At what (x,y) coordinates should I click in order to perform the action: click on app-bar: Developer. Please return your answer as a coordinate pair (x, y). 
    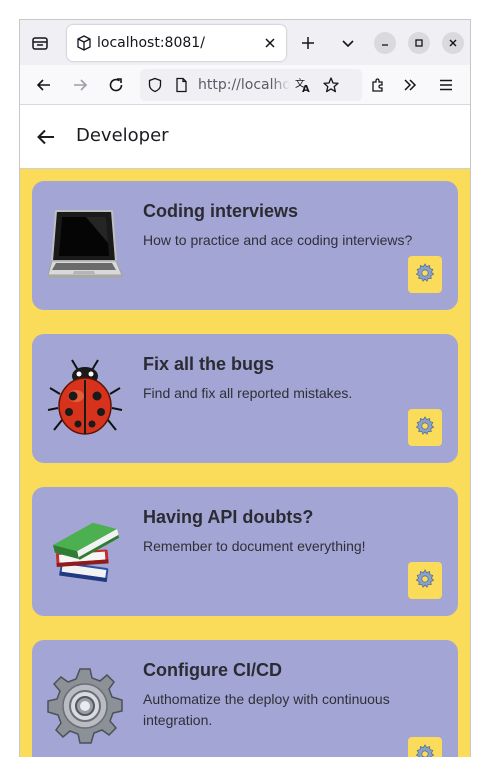
    Looking at the image, I should click on (245, 137).